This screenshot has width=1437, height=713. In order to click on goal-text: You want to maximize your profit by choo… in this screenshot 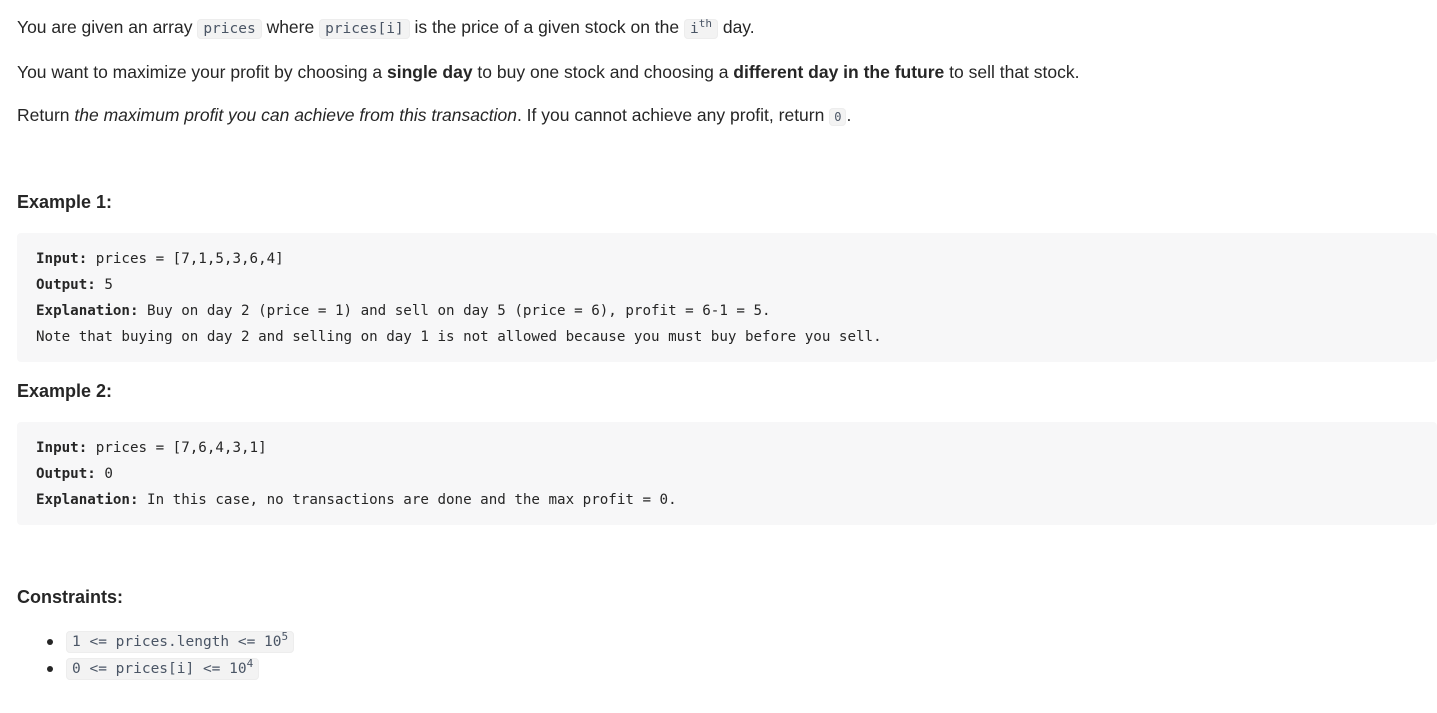, I will do `click(202, 72)`.